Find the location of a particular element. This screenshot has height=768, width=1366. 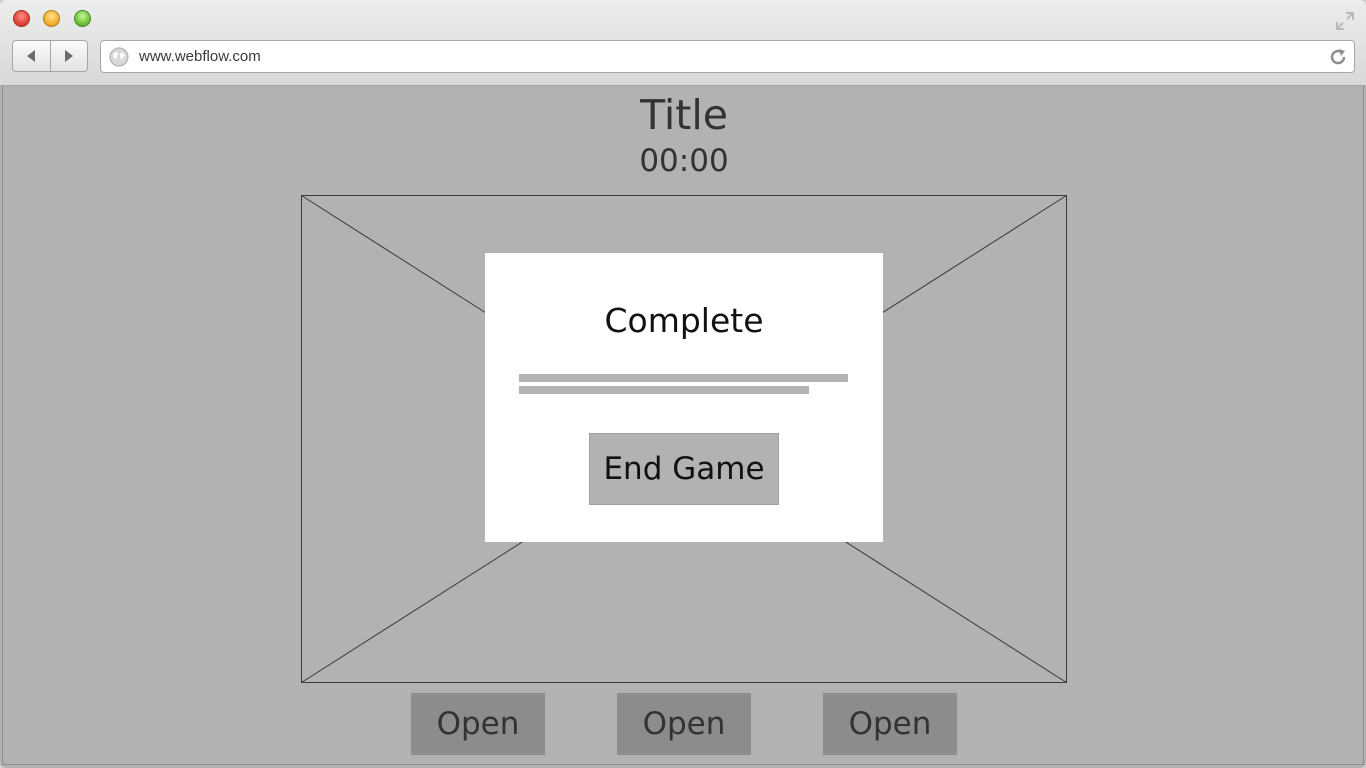

open-button-3: Open is located at coordinates (890, 724).